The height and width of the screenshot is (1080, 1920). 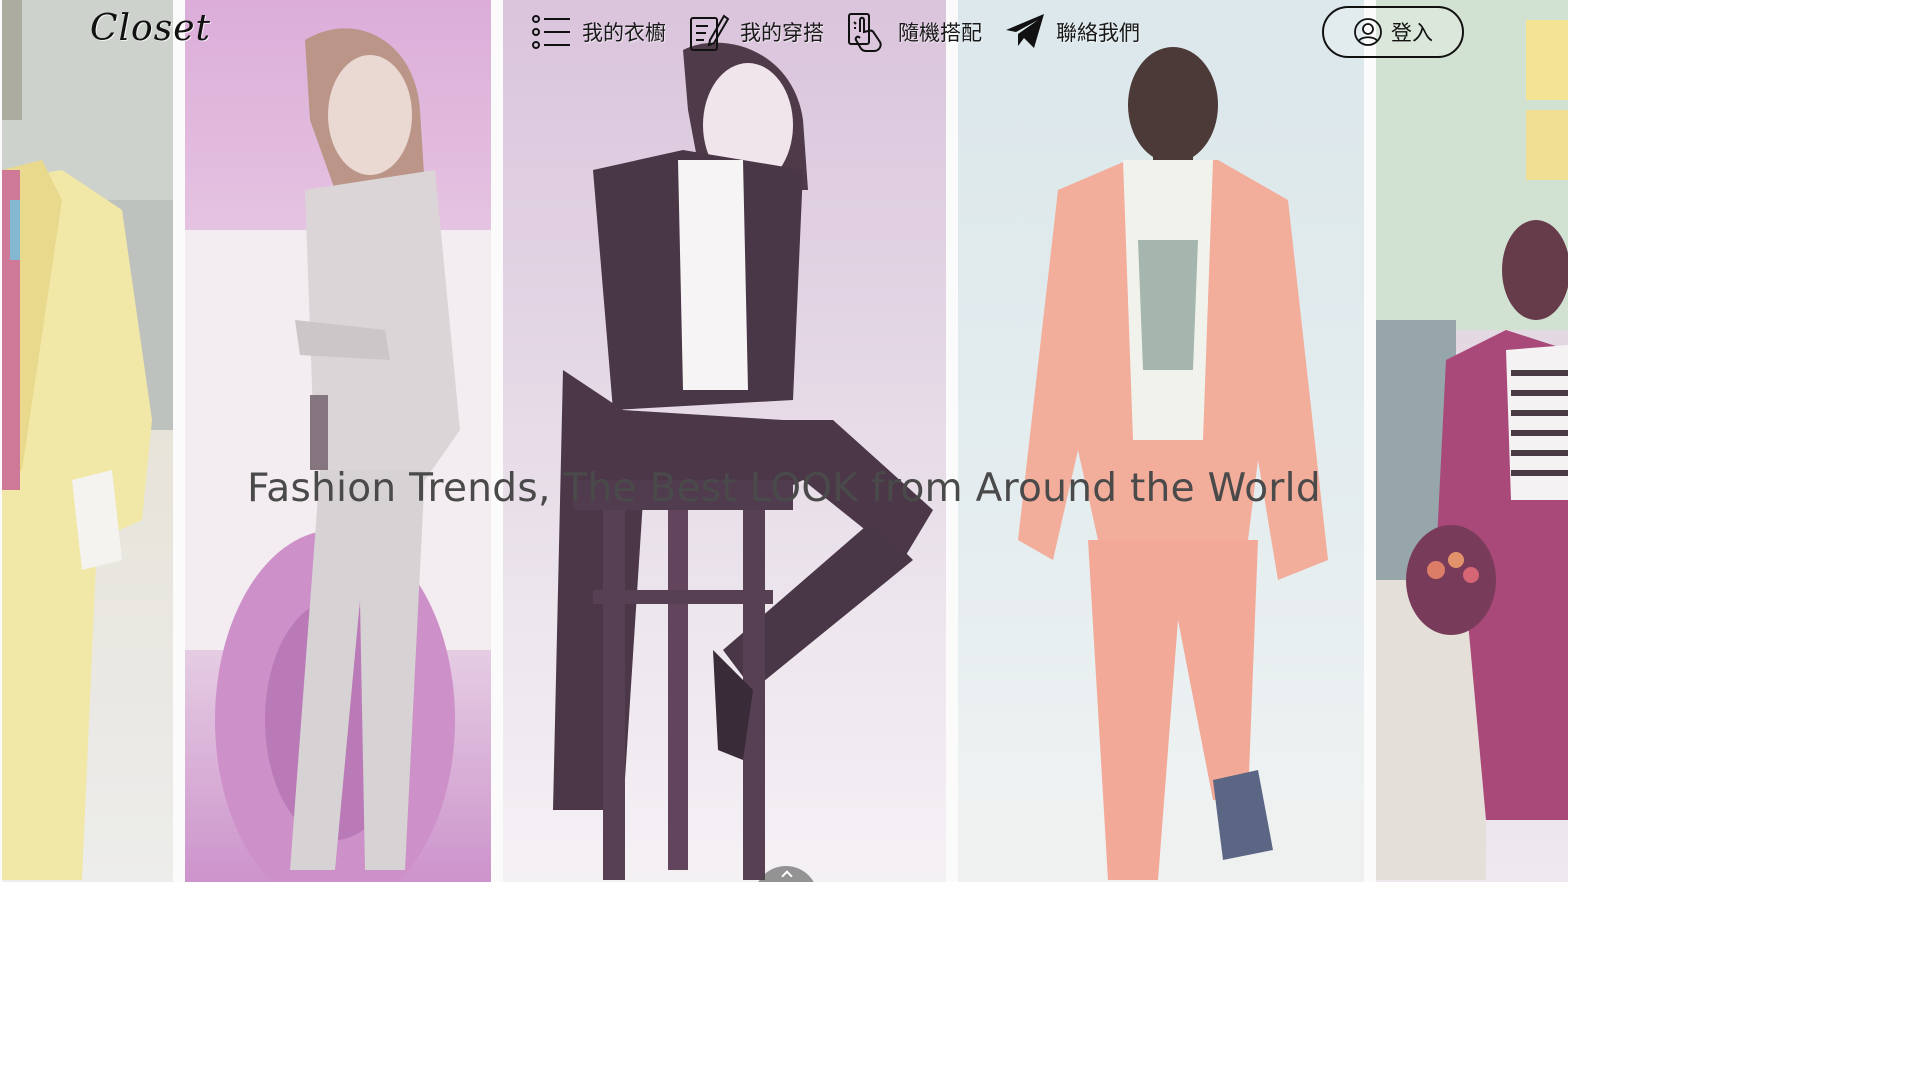 What do you see at coordinates (87, 441) in the screenshot?
I see `yellow-suit-photo` at bounding box center [87, 441].